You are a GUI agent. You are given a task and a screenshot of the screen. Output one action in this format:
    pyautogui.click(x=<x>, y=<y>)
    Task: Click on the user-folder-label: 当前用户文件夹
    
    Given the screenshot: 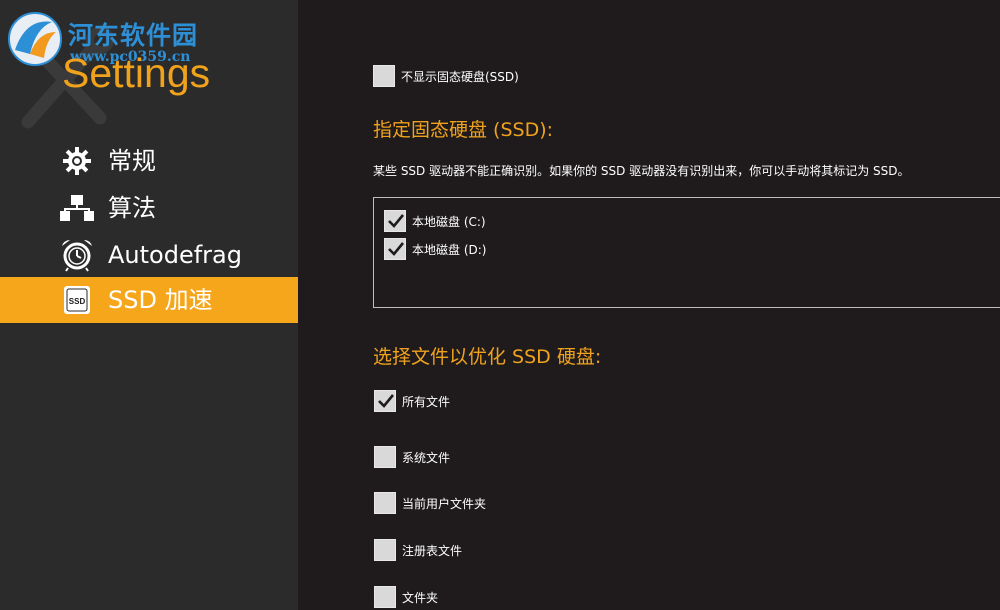 What is the action you would take?
    pyautogui.click(x=444, y=503)
    